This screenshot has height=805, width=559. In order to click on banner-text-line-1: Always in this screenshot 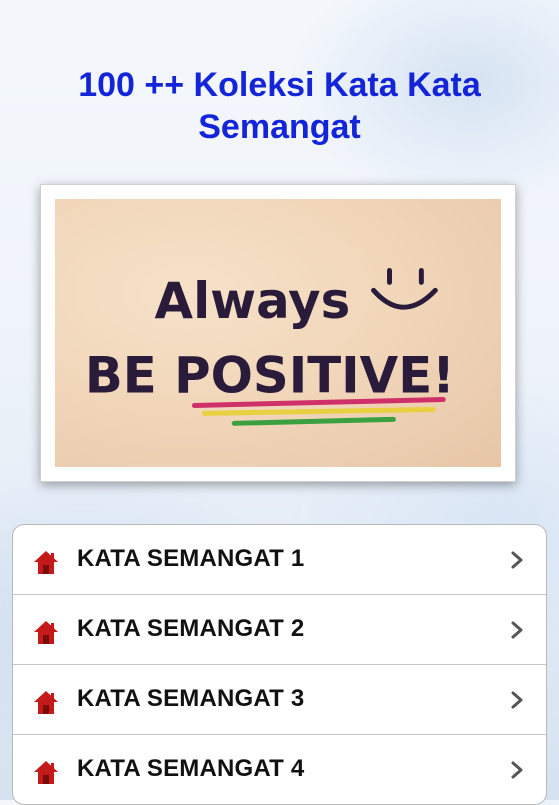, I will do `click(253, 301)`.